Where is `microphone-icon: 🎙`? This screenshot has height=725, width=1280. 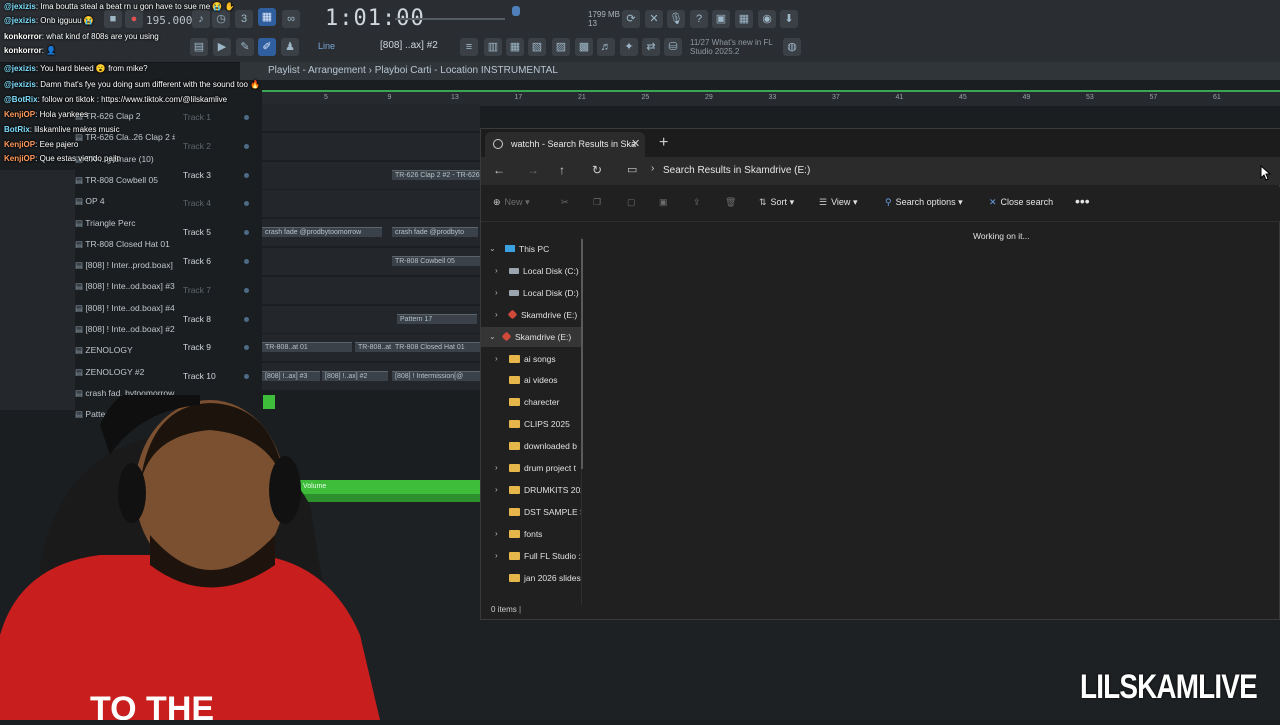 microphone-icon: 🎙 is located at coordinates (676, 19).